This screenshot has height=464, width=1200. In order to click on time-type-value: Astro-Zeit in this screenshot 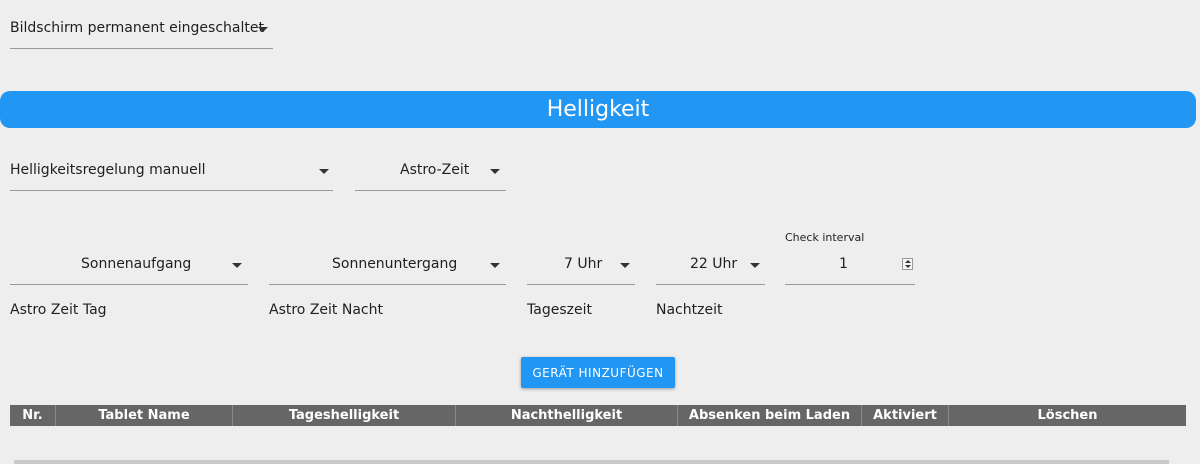, I will do `click(435, 170)`.